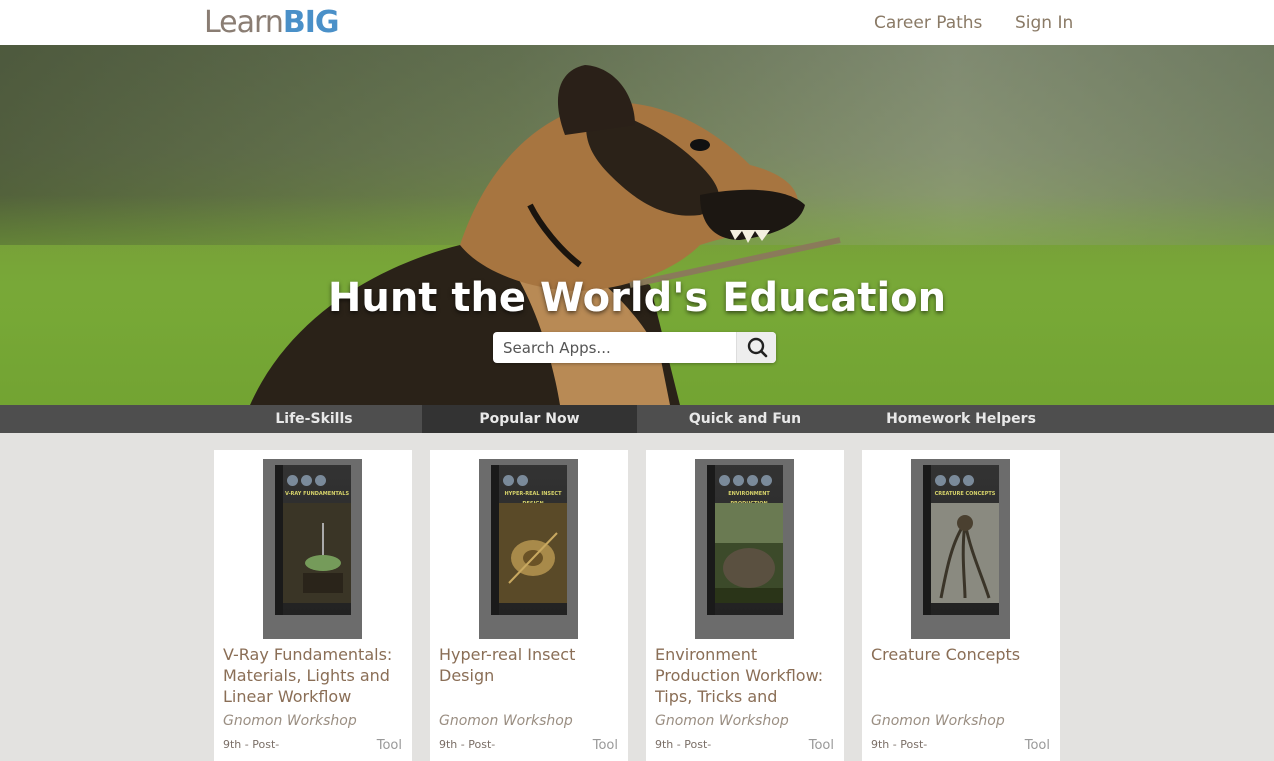 The image size is (1274, 761). I want to click on tab-homework-helpers: Homework Helpers, so click(961, 419).